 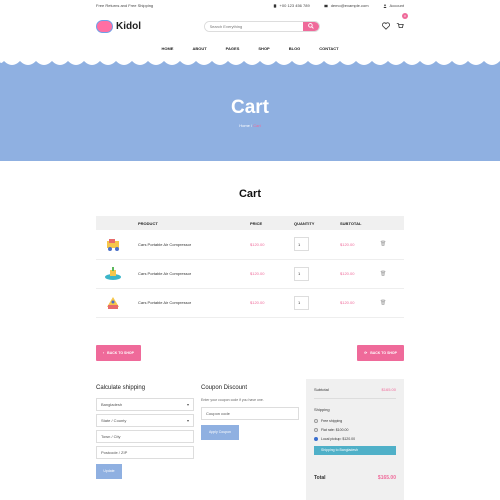 What do you see at coordinates (125, 5) in the screenshot?
I see `promo-text: Free Returns and Free Shipping` at bounding box center [125, 5].